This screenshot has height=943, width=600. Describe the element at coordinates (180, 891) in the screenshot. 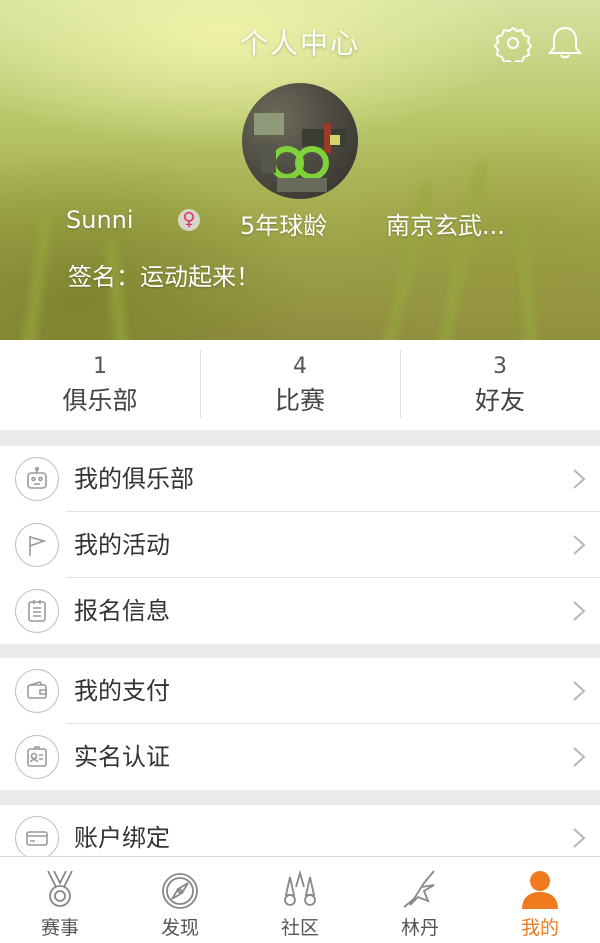

I see `compass-icon` at that location.